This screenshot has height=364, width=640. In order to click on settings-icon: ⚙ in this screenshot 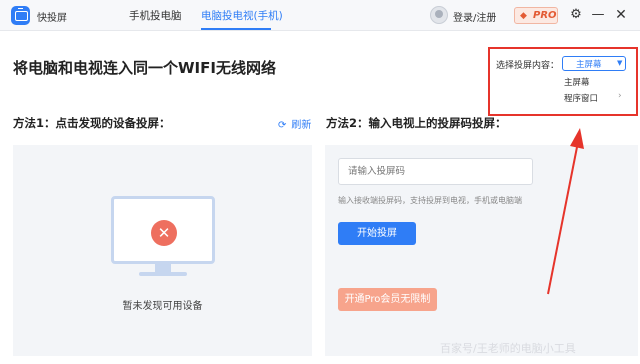, I will do `click(576, 15)`.